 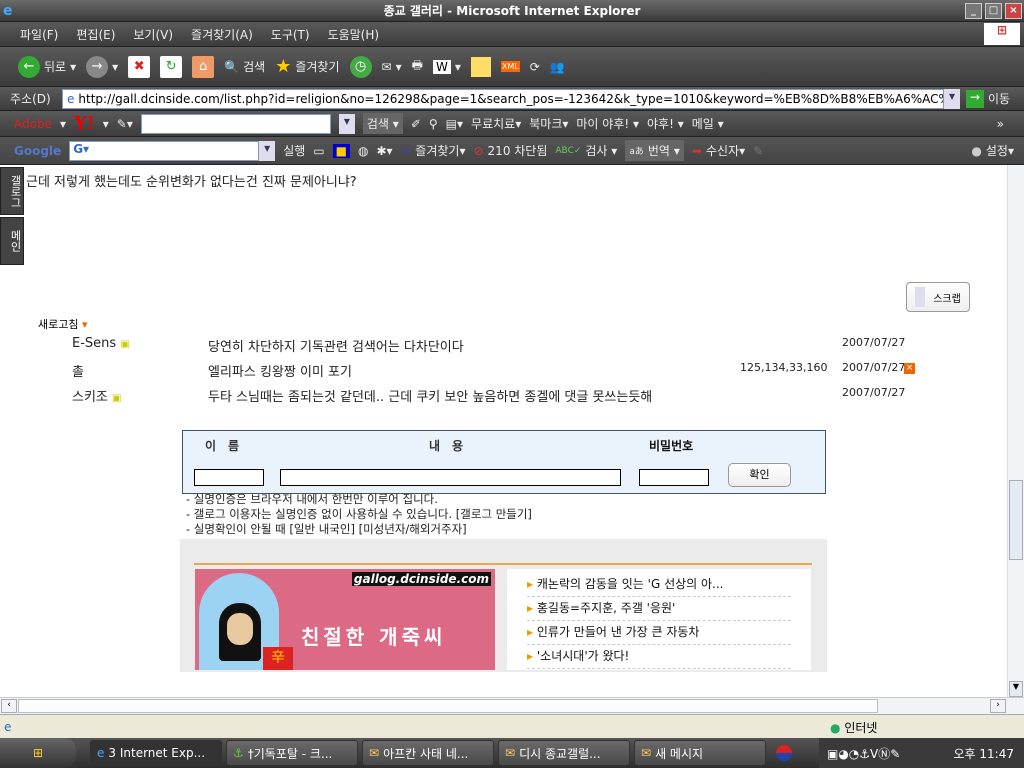 I want to click on yahoo-item-mail: 메일 ▾, so click(x=708, y=123).